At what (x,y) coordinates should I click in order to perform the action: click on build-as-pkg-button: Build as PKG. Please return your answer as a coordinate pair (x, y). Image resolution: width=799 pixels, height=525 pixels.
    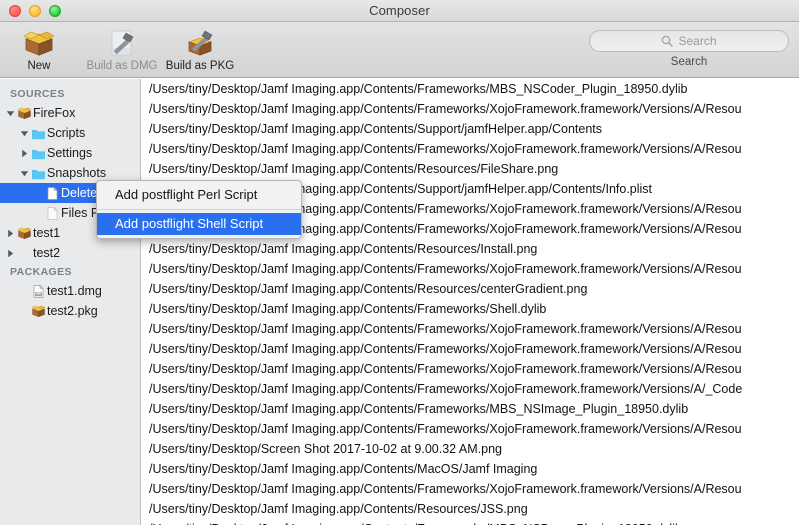
    Looking at the image, I should click on (200, 49).